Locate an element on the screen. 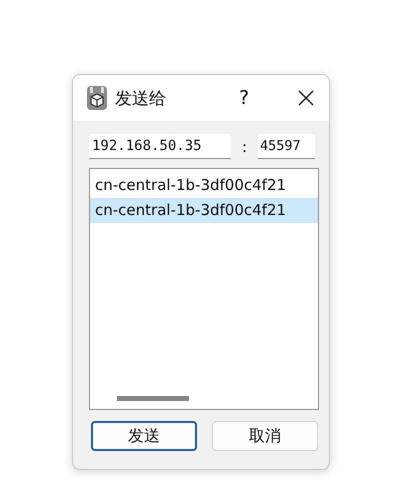  host-field: 192.168.50.35 is located at coordinates (160, 146).